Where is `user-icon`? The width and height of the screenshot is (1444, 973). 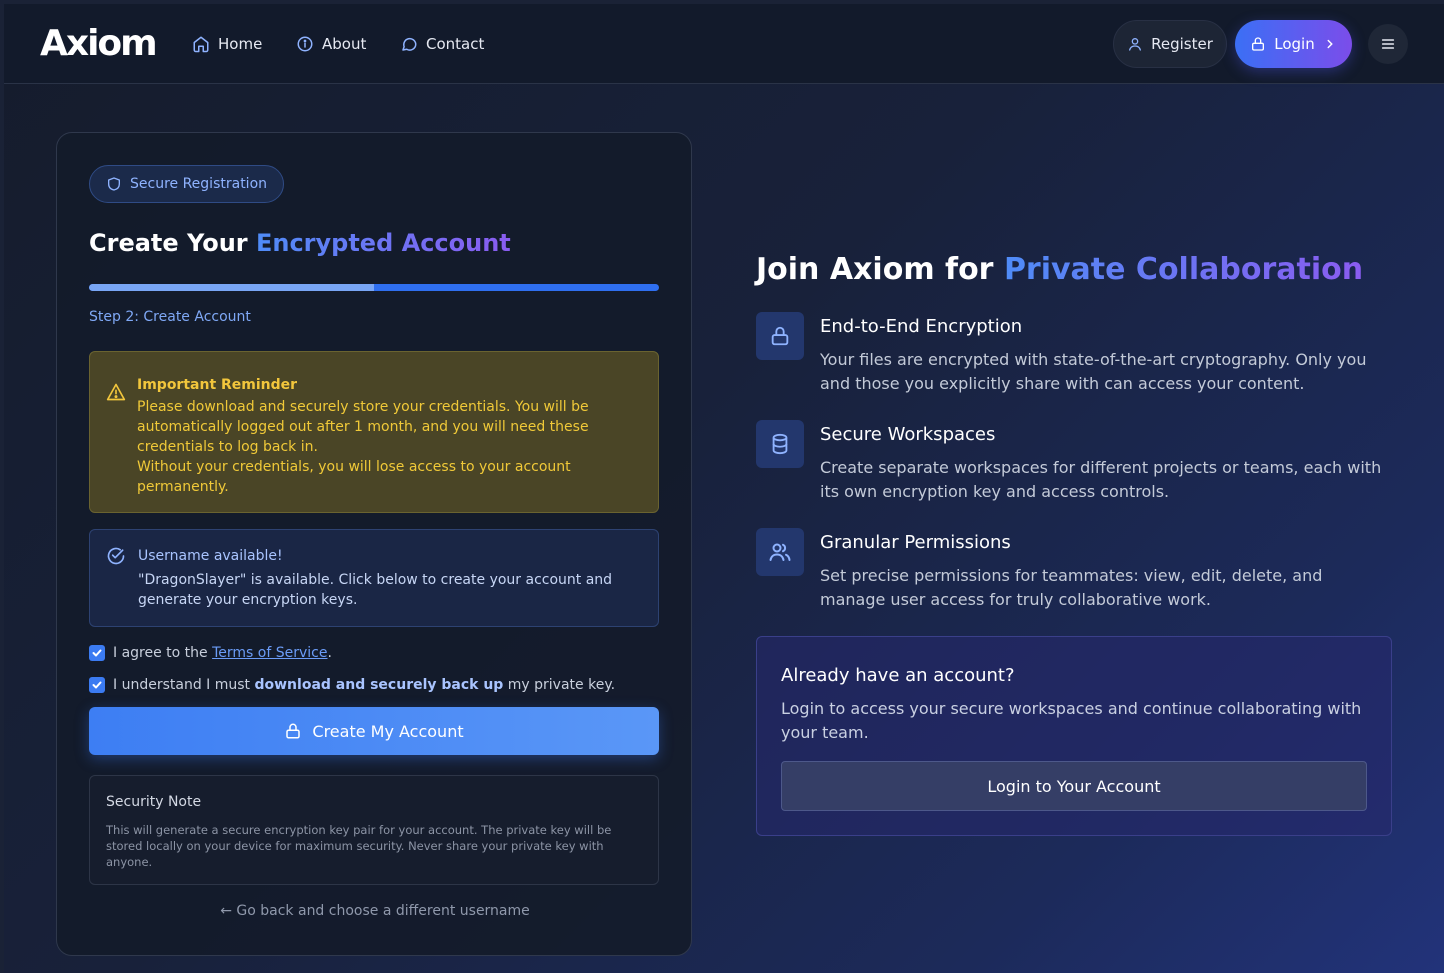
user-icon is located at coordinates (1135, 44).